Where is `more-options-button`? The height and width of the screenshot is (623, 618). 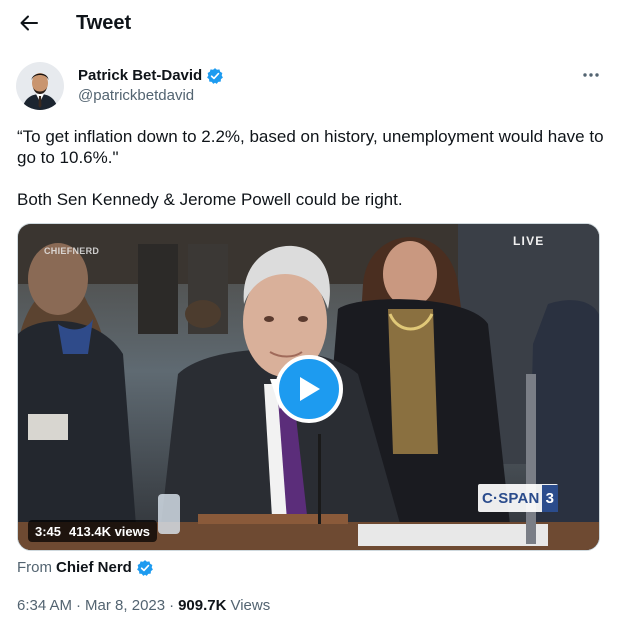
more-options-button is located at coordinates (591, 75).